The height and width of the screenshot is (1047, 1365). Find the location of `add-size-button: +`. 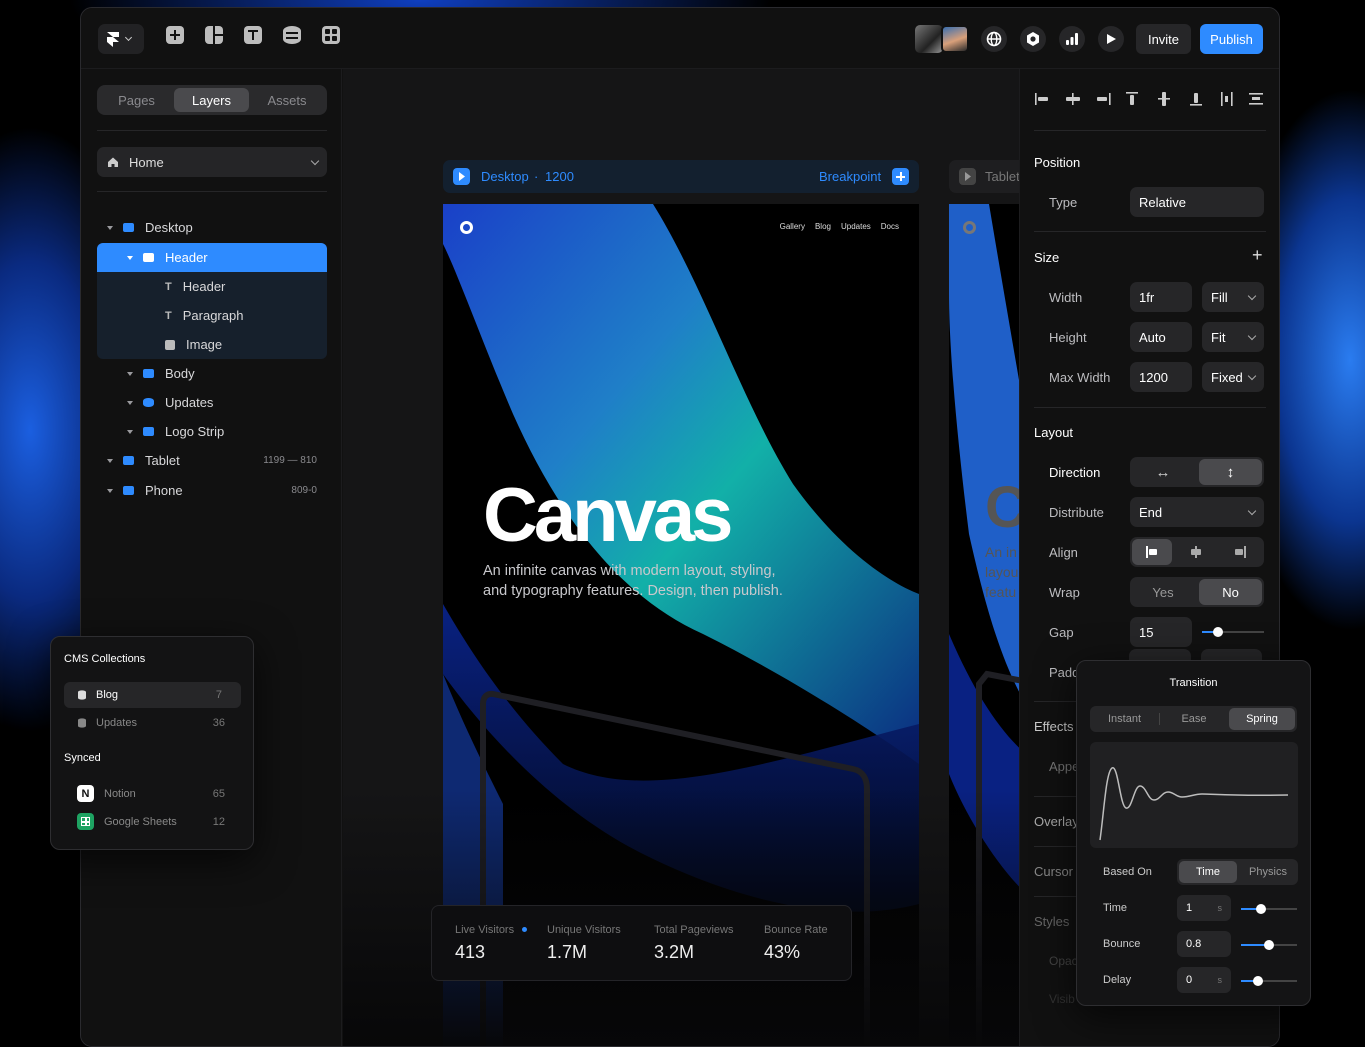

add-size-button: + is located at coordinates (1257, 255).